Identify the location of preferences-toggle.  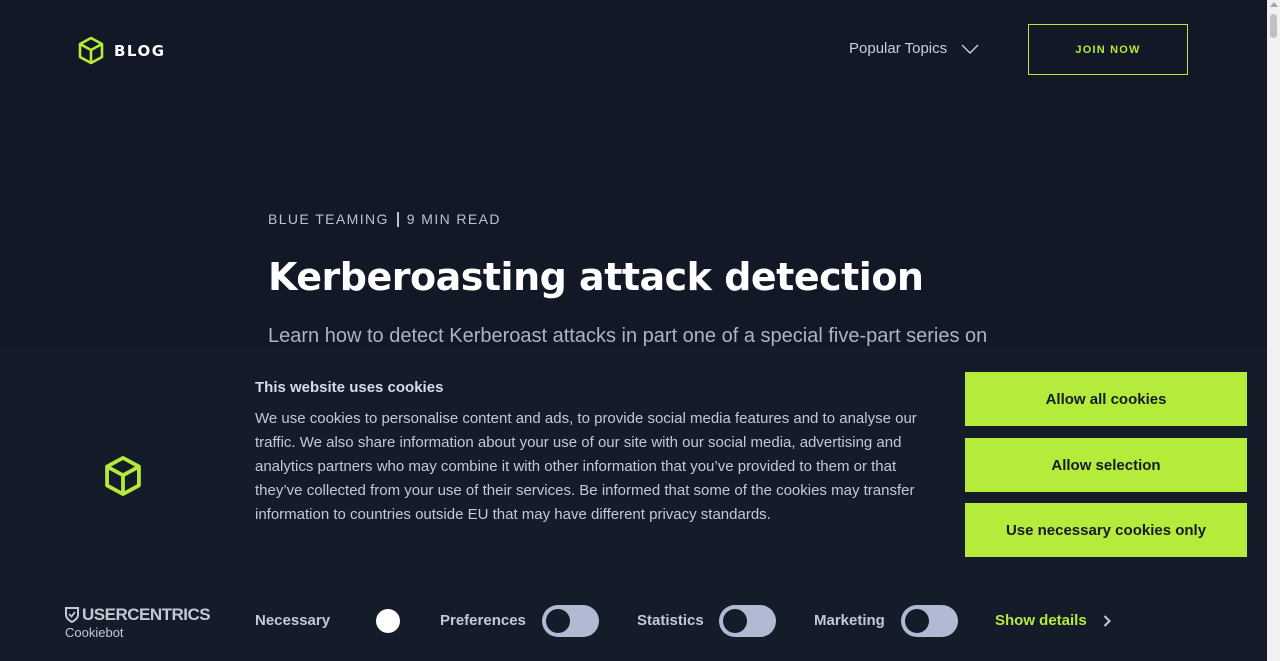
(570, 621).